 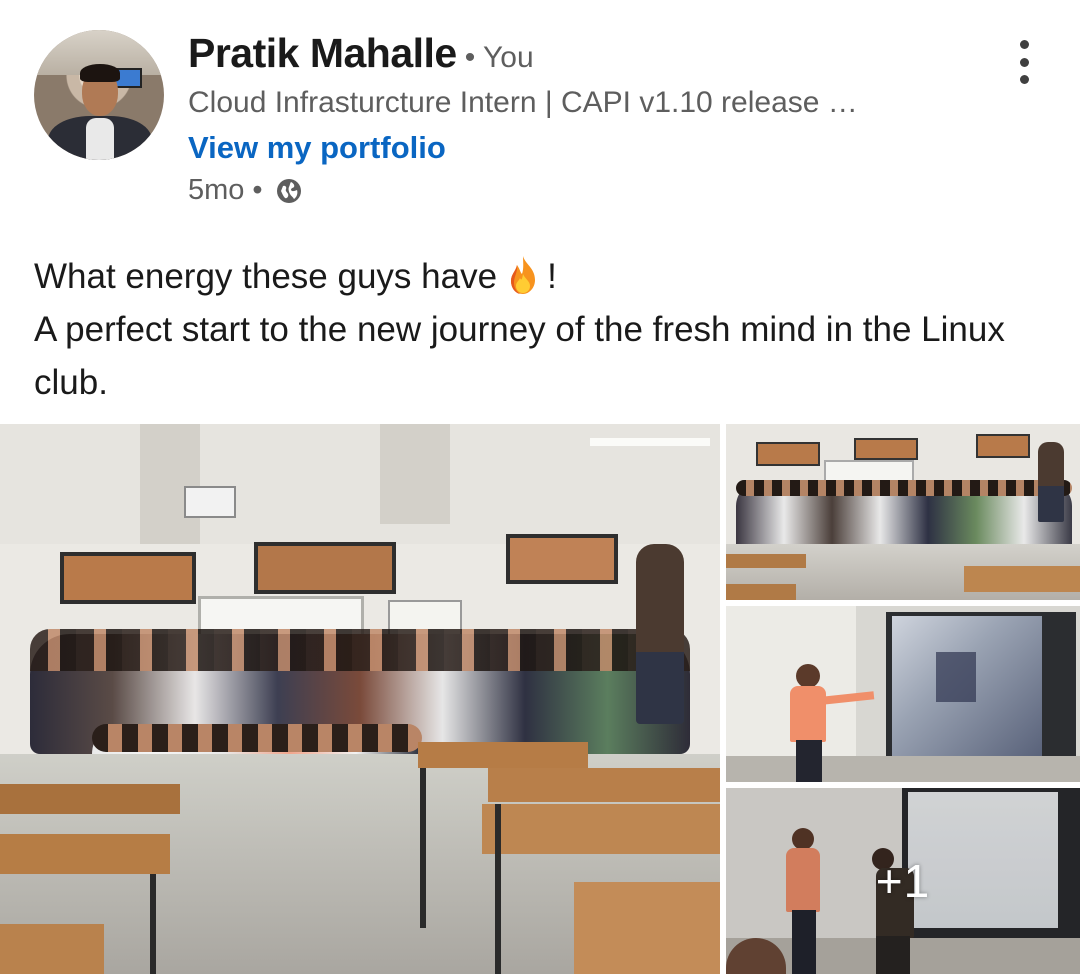 I want to click on globe-icon, so click(x=288, y=190).